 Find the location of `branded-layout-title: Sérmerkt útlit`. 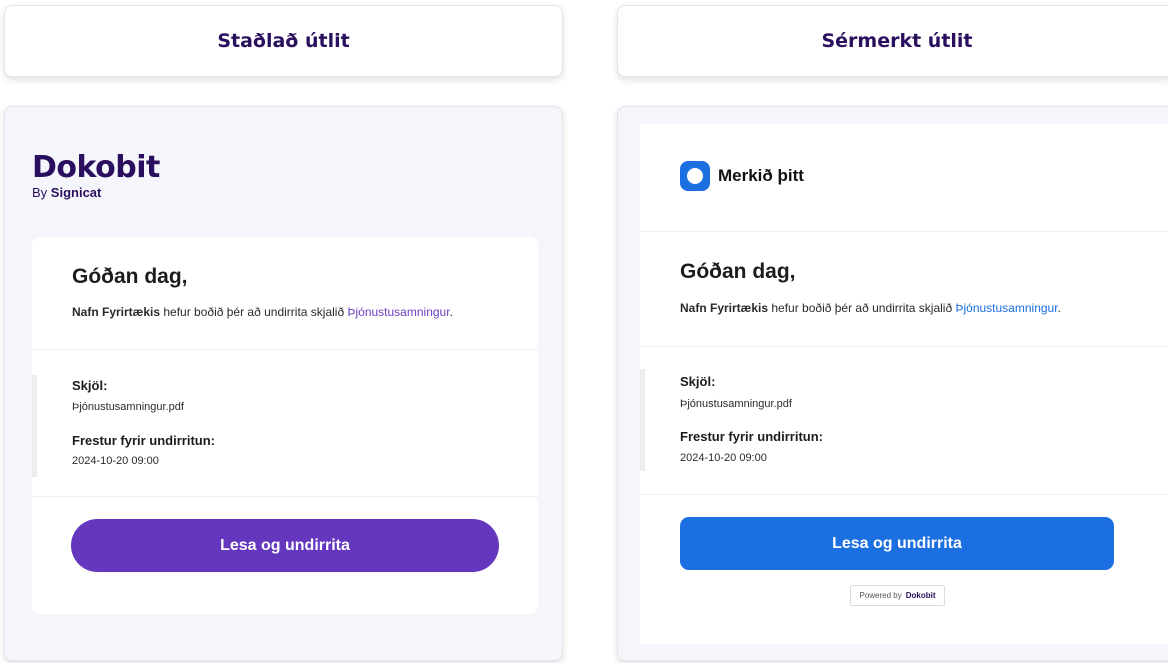

branded-layout-title: Sérmerkt útlit is located at coordinates (897, 41).